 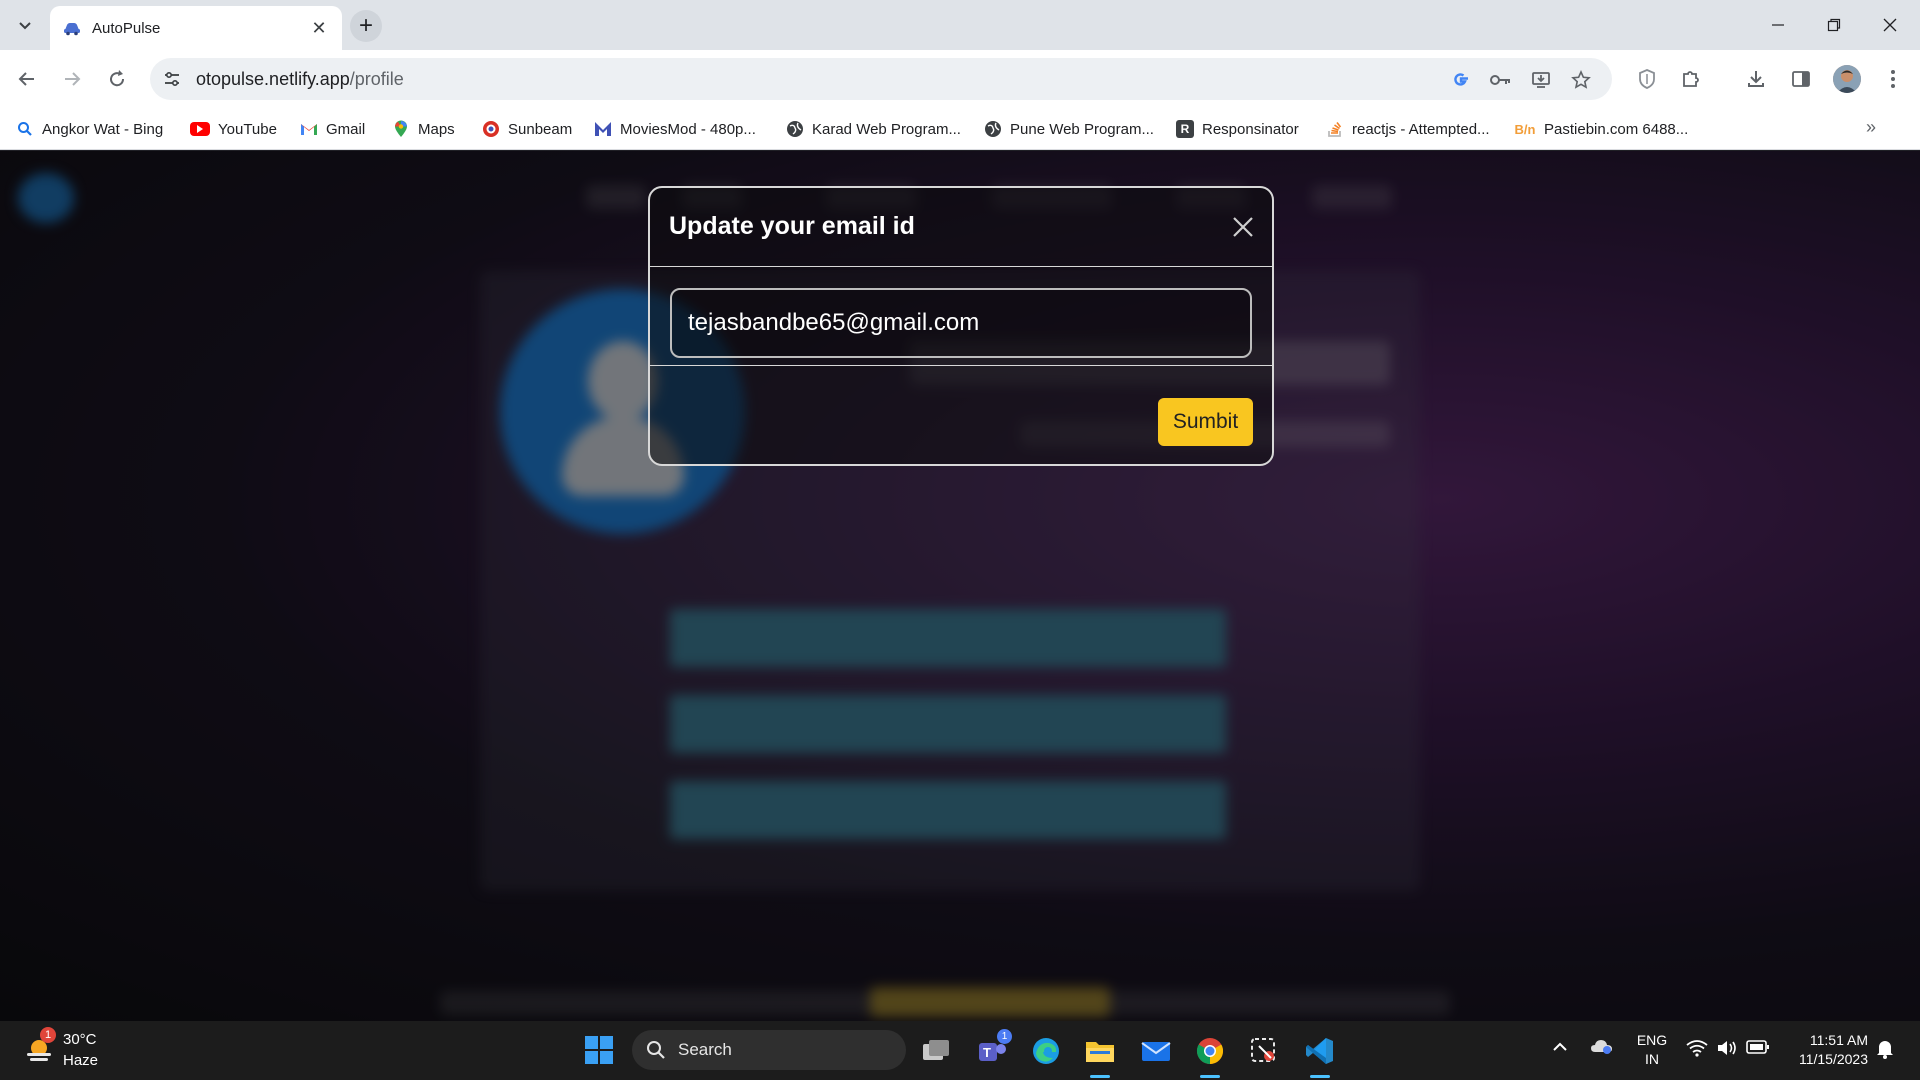 What do you see at coordinates (1871, 127) in the screenshot?
I see `bookmarks-overflow-chevron-icon: »` at bounding box center [1871, 127].